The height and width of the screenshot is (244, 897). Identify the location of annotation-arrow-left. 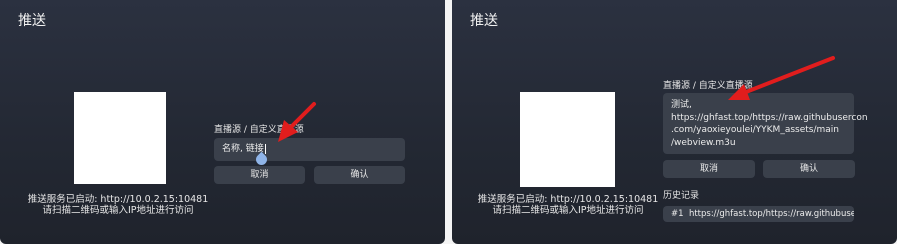
(297, 122).